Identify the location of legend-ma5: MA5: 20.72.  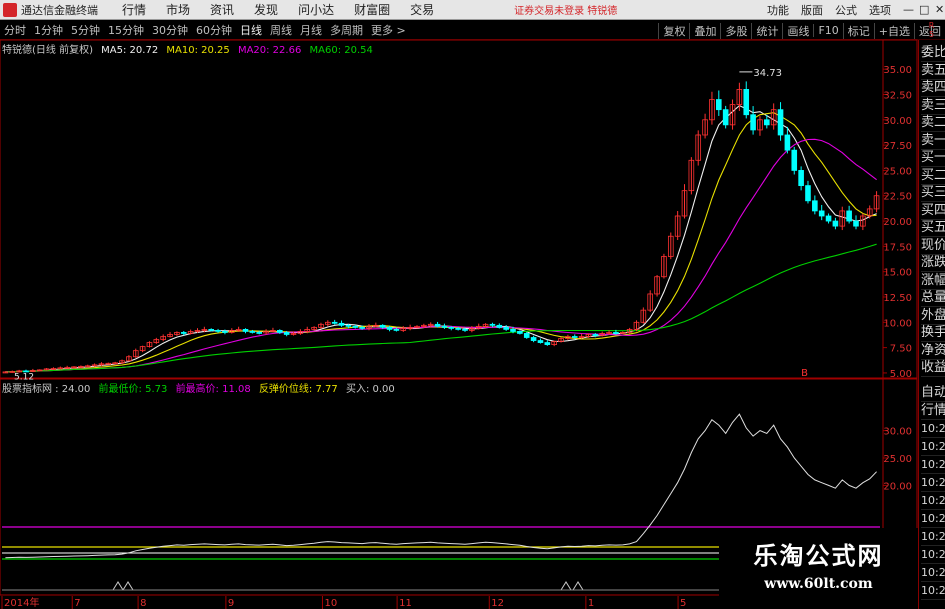
(130, 50).